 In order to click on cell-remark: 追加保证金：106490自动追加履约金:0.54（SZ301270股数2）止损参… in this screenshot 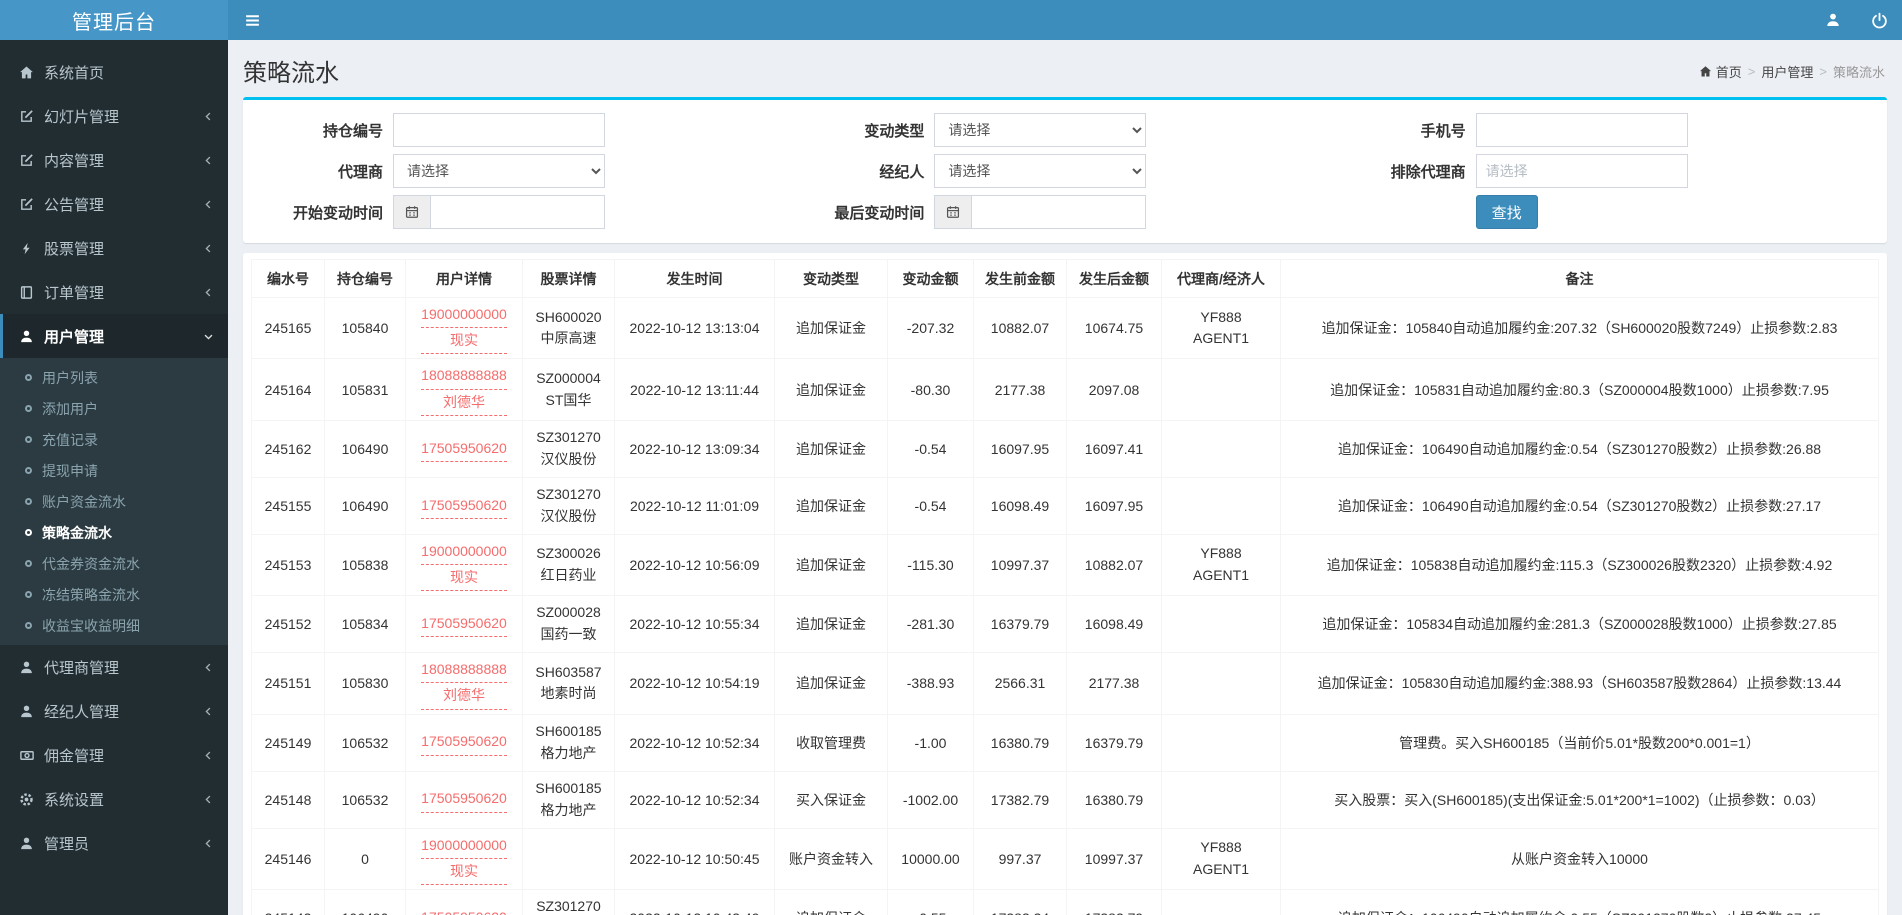, I will do `click(1579, 448)`.